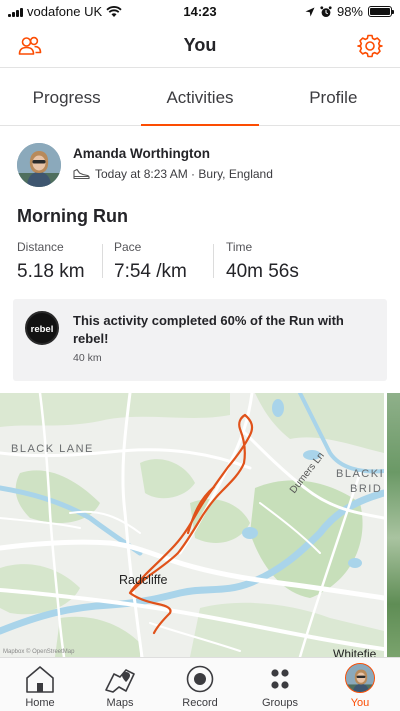 This screenshot has width=400, height=711. What do you see at coordinates (40, 679) in the screenshot?
I see `home-icon` at bounding box center [40, 679].